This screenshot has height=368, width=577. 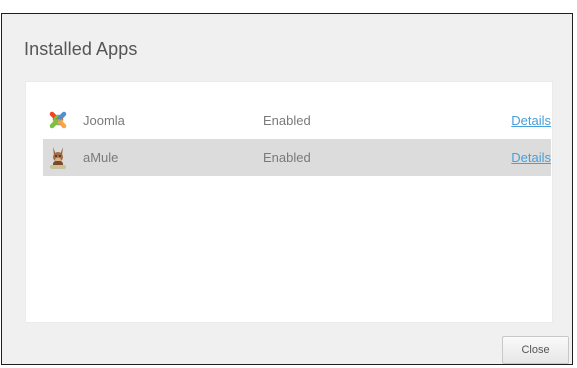 What do you see at coordinates (535, 350) in the screenshot?
I see `close-button: Close` at bounding box center [535, 350].